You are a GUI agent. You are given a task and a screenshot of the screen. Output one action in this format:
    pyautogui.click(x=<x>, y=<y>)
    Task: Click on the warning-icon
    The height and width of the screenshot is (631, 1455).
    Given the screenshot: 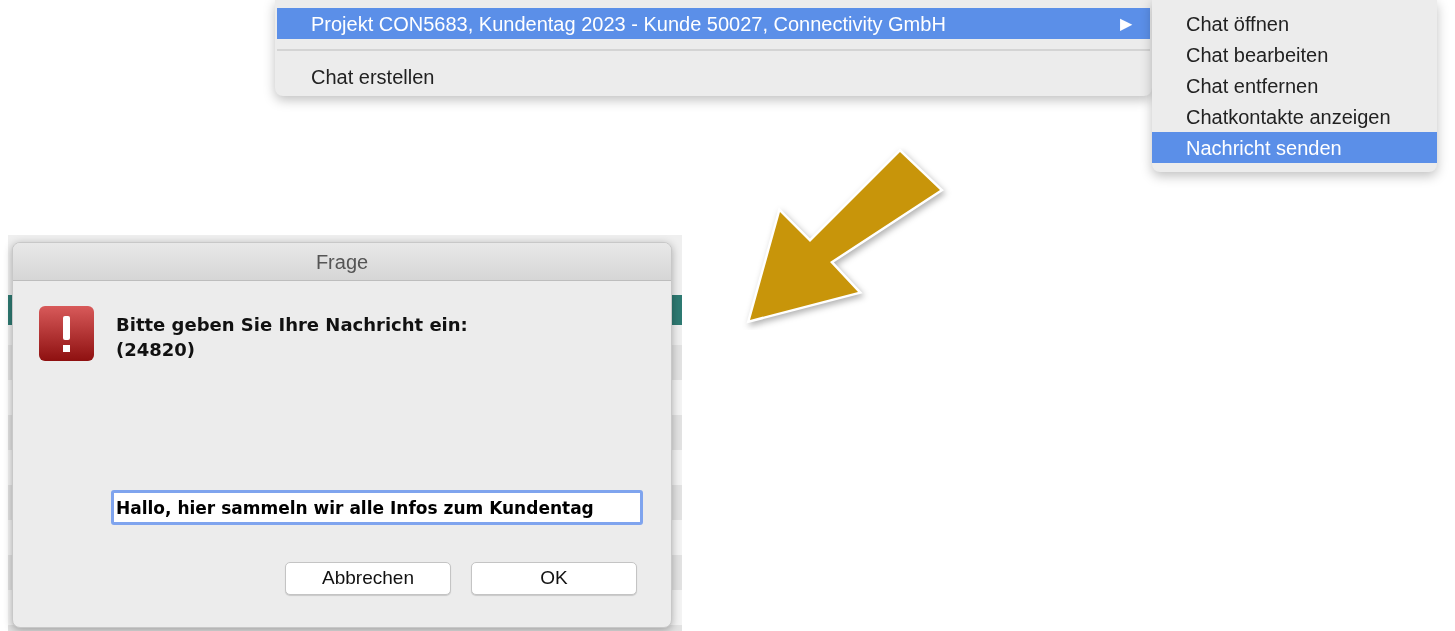 What is the action you would take?
    pyautogui.click(x=66, y=333)
    